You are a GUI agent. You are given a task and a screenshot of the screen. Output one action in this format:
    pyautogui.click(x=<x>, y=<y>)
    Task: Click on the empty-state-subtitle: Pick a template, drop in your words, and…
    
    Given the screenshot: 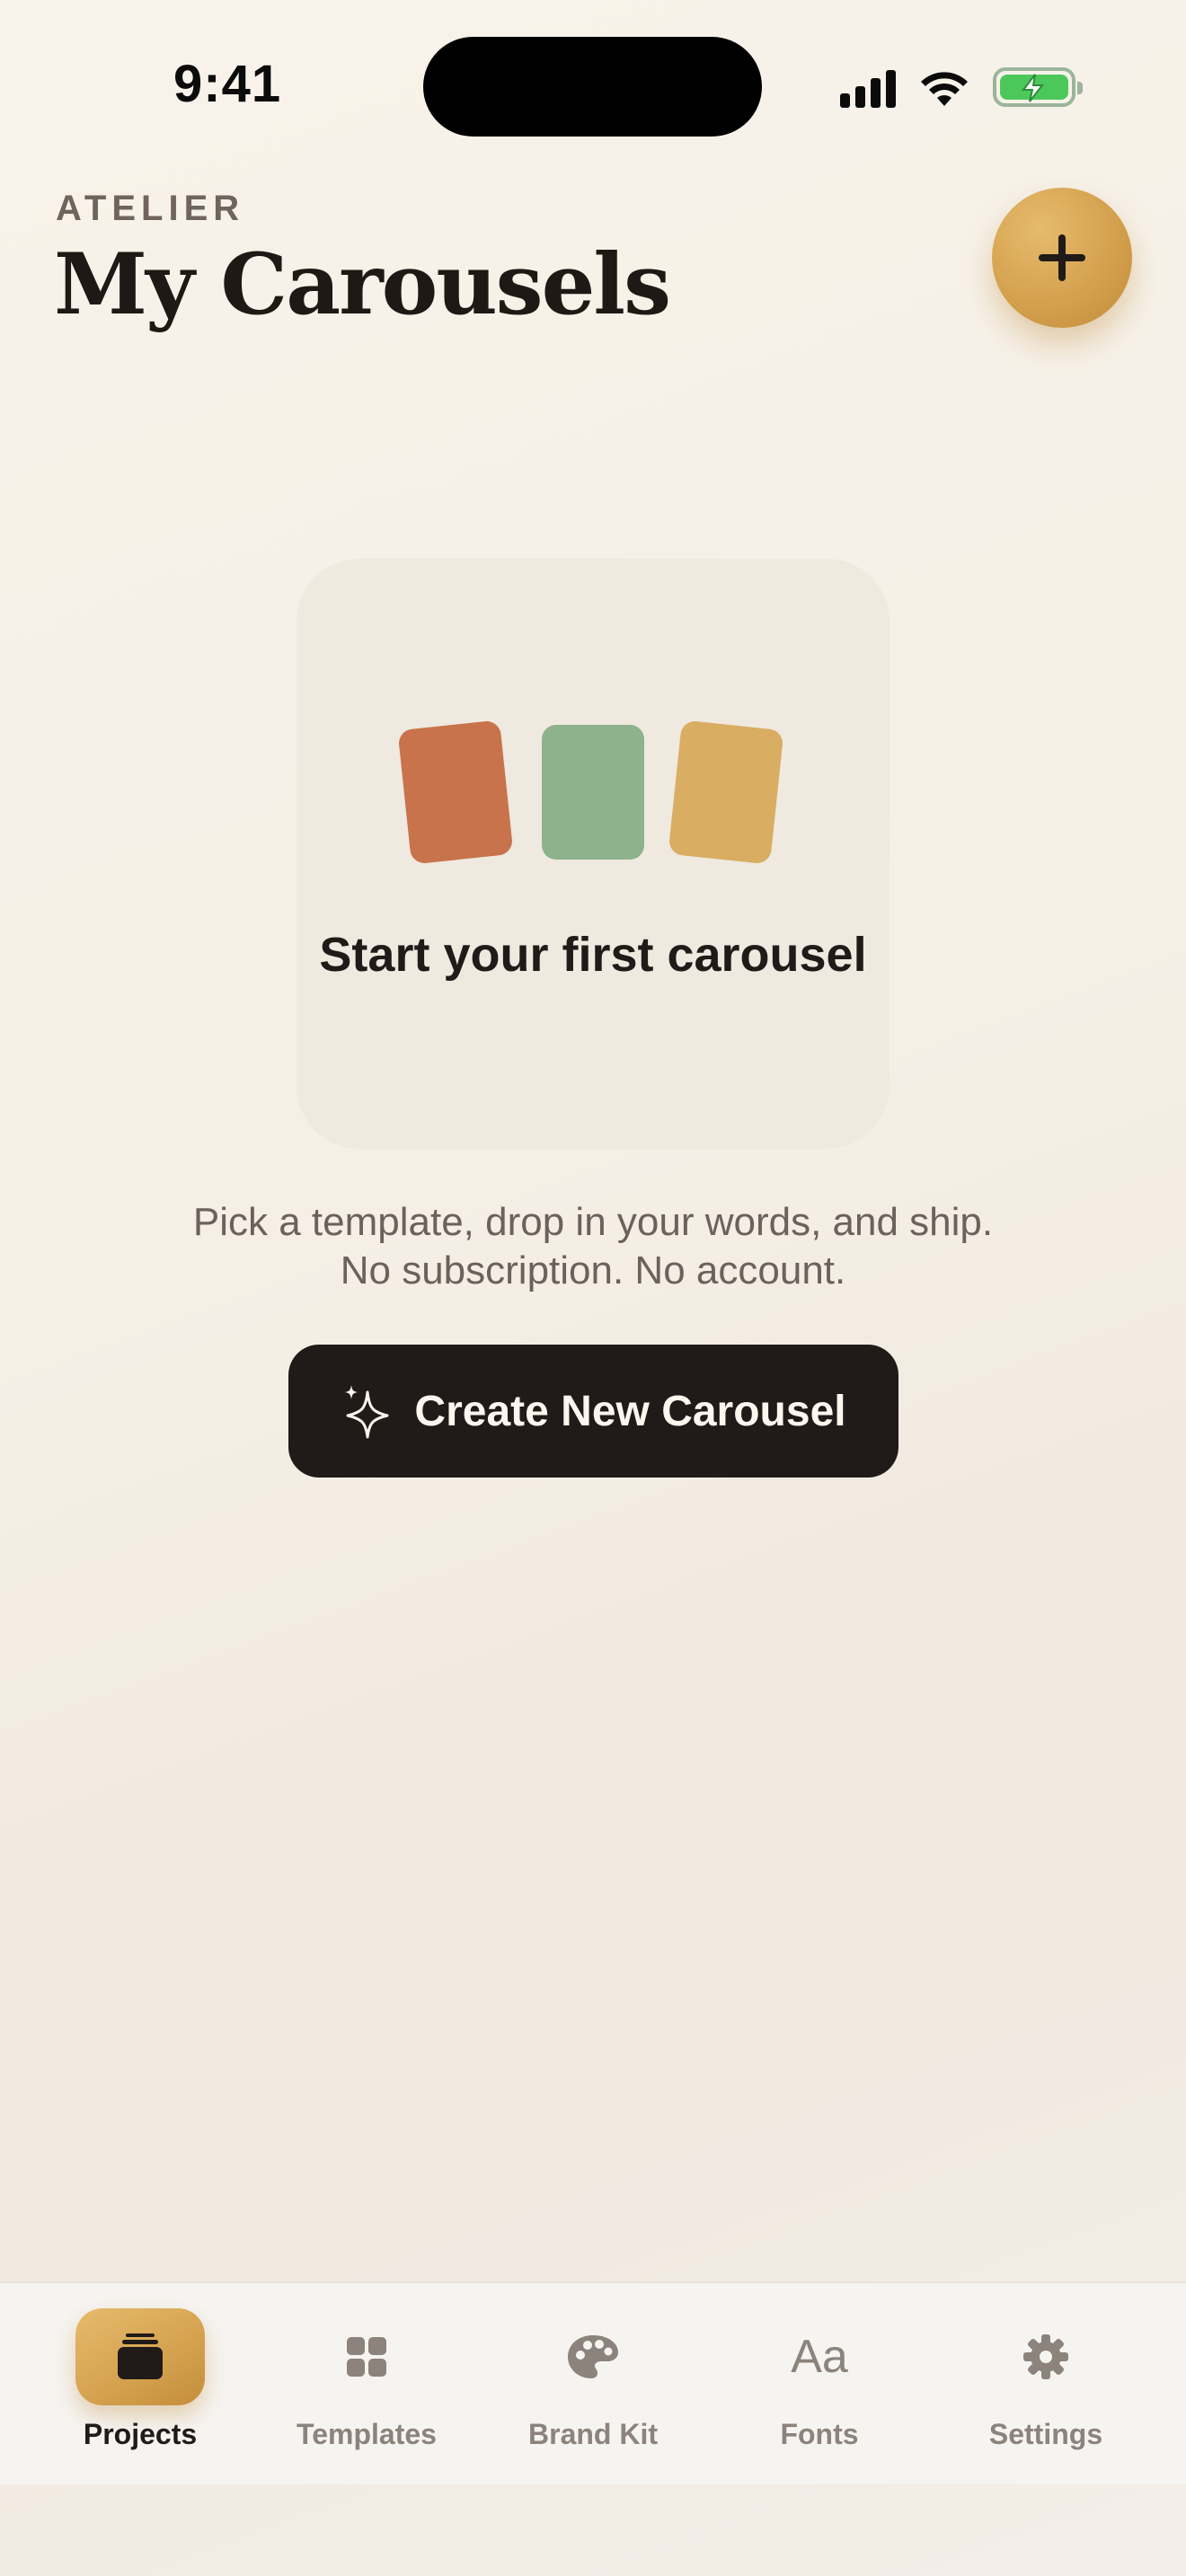 What is the action you would take?
    pyautogui.click(x=593, y=1246)
    